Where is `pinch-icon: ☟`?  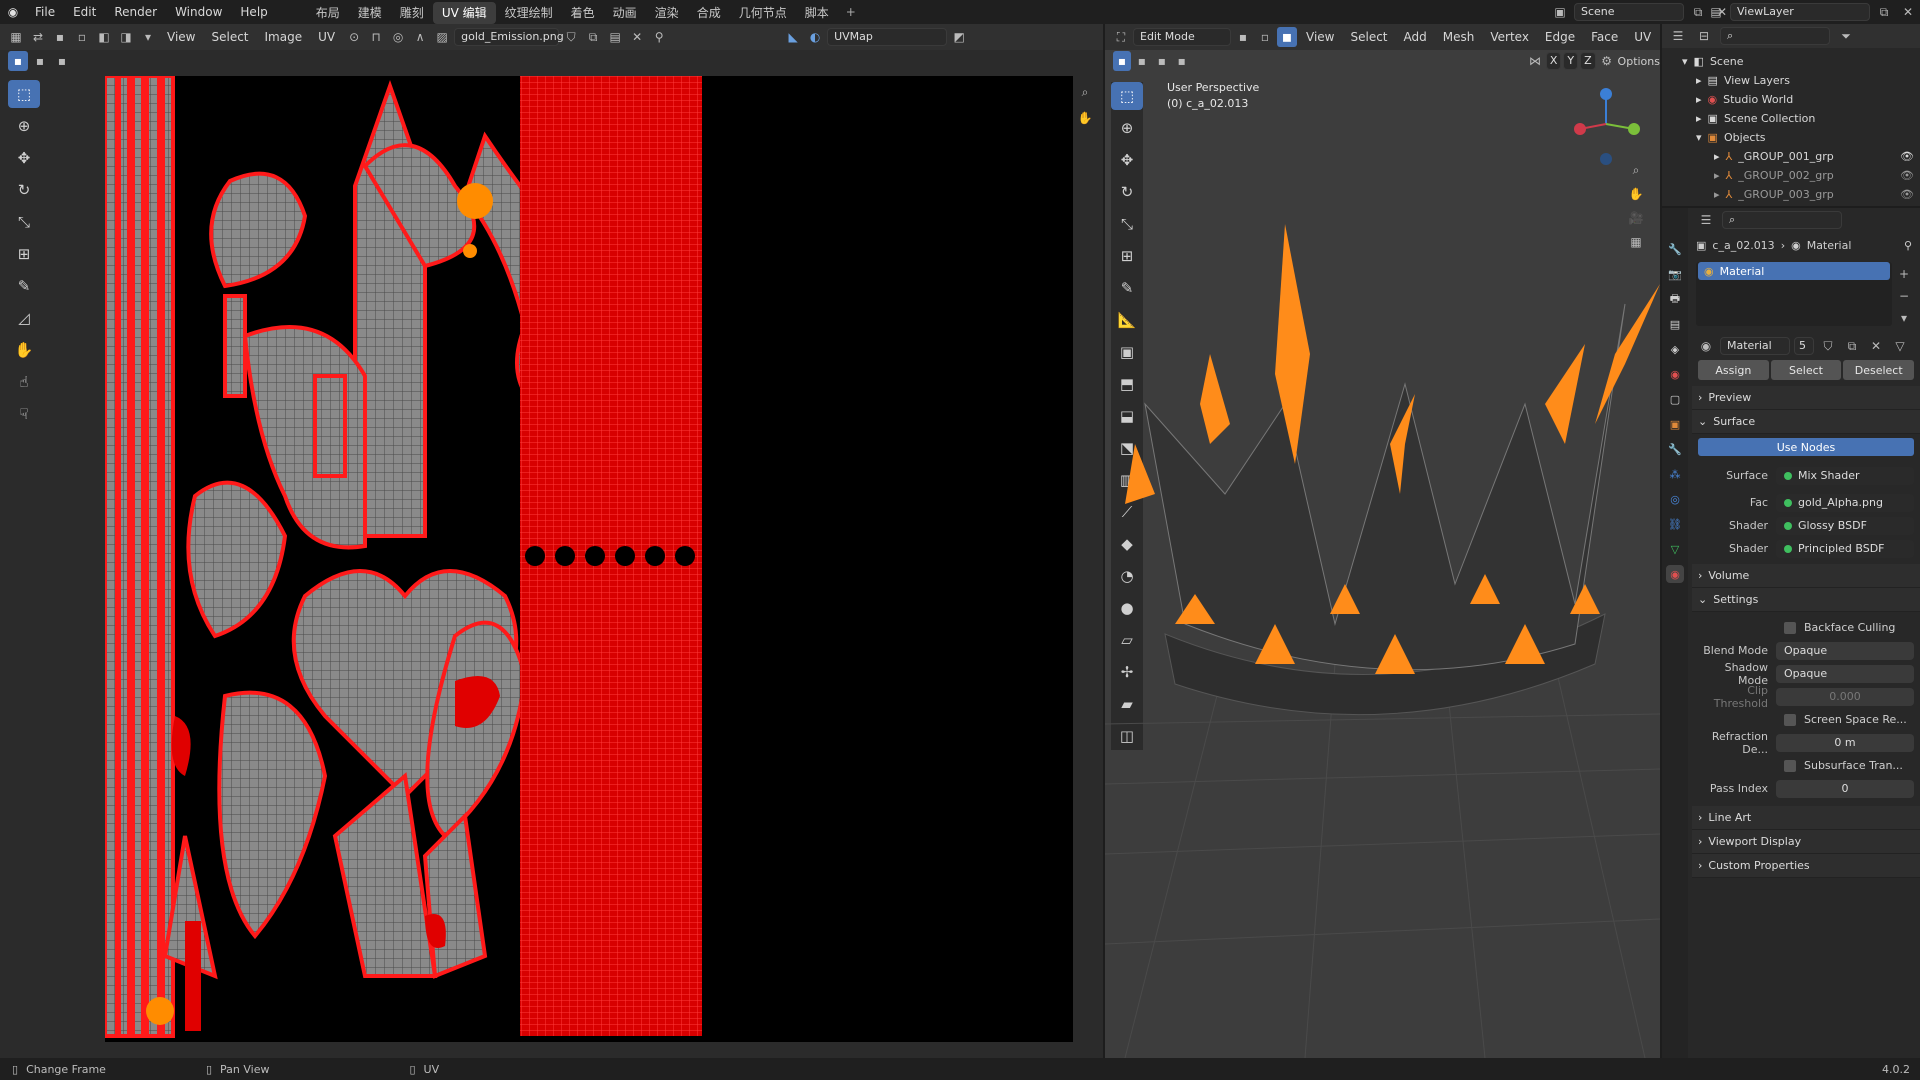
pinch-icon: ☟ is located at coordinates (24, 414).